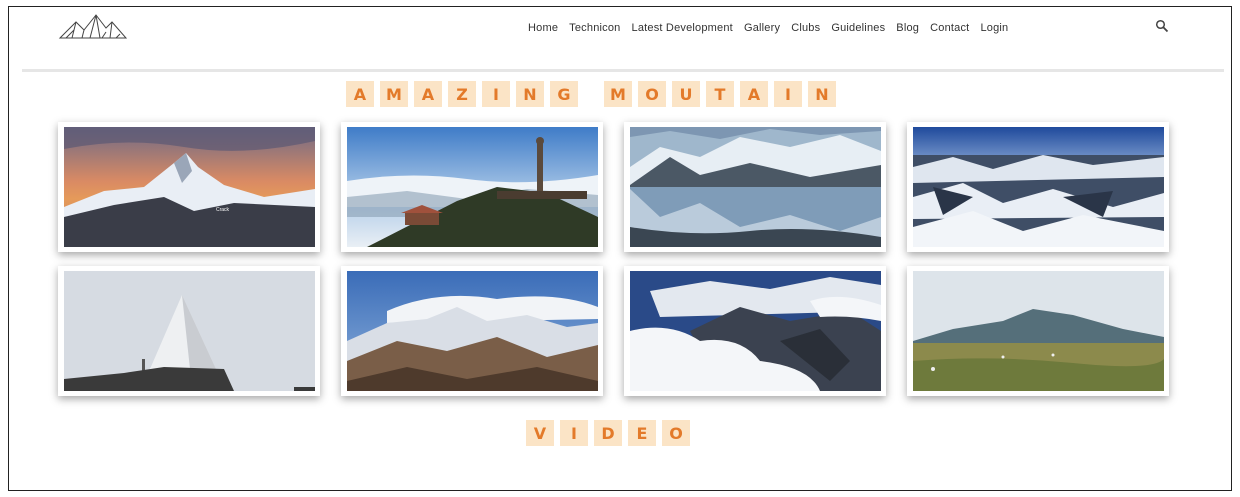 The height and width of the screenshot is (497, 1240). Describe the element at coordinates (805, 28) in the screenshot. I see `nav-clubs: Clubs` at that location.